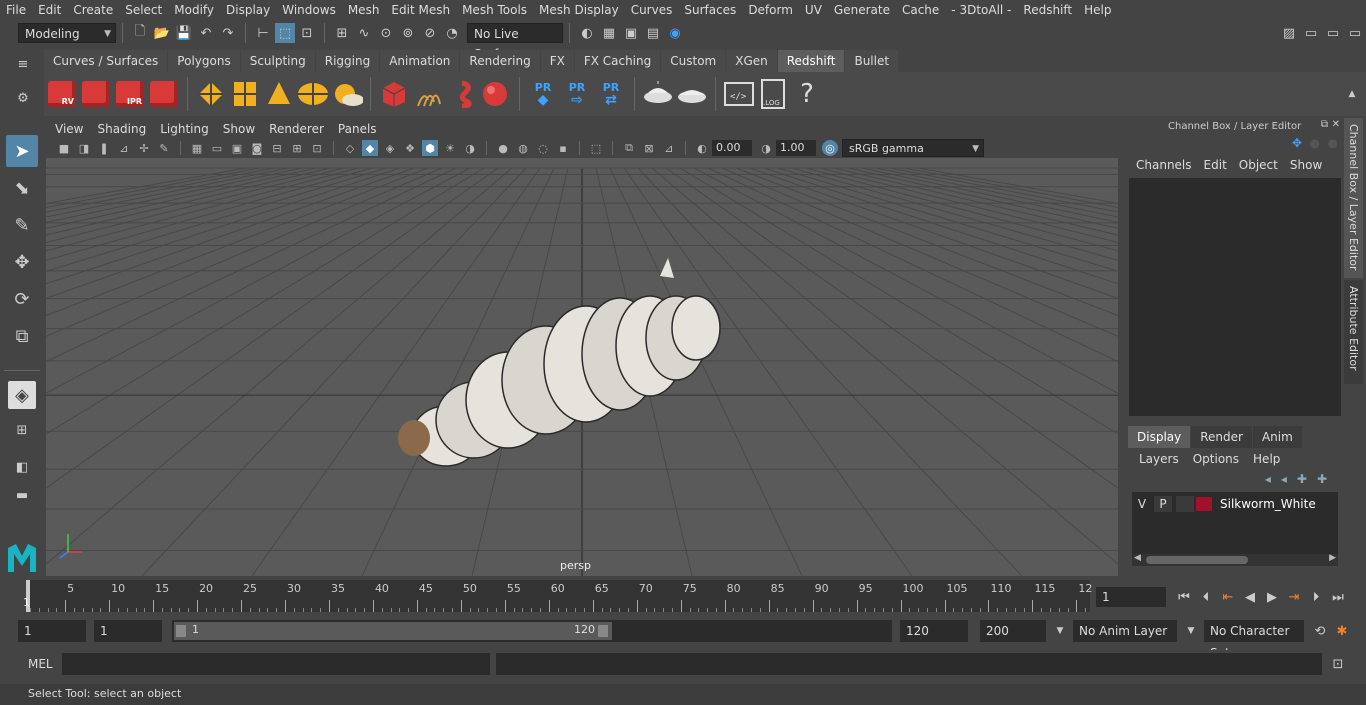  What do you see at coordinates (1185, 504) in the screenshot?
I see `layer-display-type-toggle` at bounding box center [1185, 504].